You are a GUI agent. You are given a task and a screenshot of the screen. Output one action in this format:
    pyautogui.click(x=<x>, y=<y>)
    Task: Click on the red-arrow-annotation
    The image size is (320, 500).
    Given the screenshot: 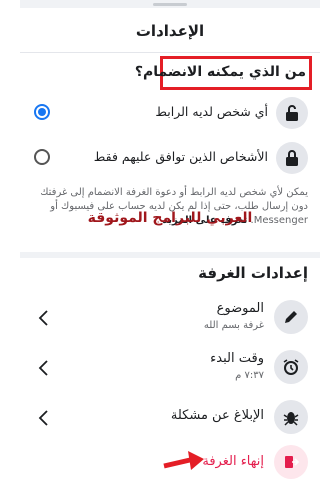 What is the action you would take?
    pyautogui.click(x=183, y=460)
    